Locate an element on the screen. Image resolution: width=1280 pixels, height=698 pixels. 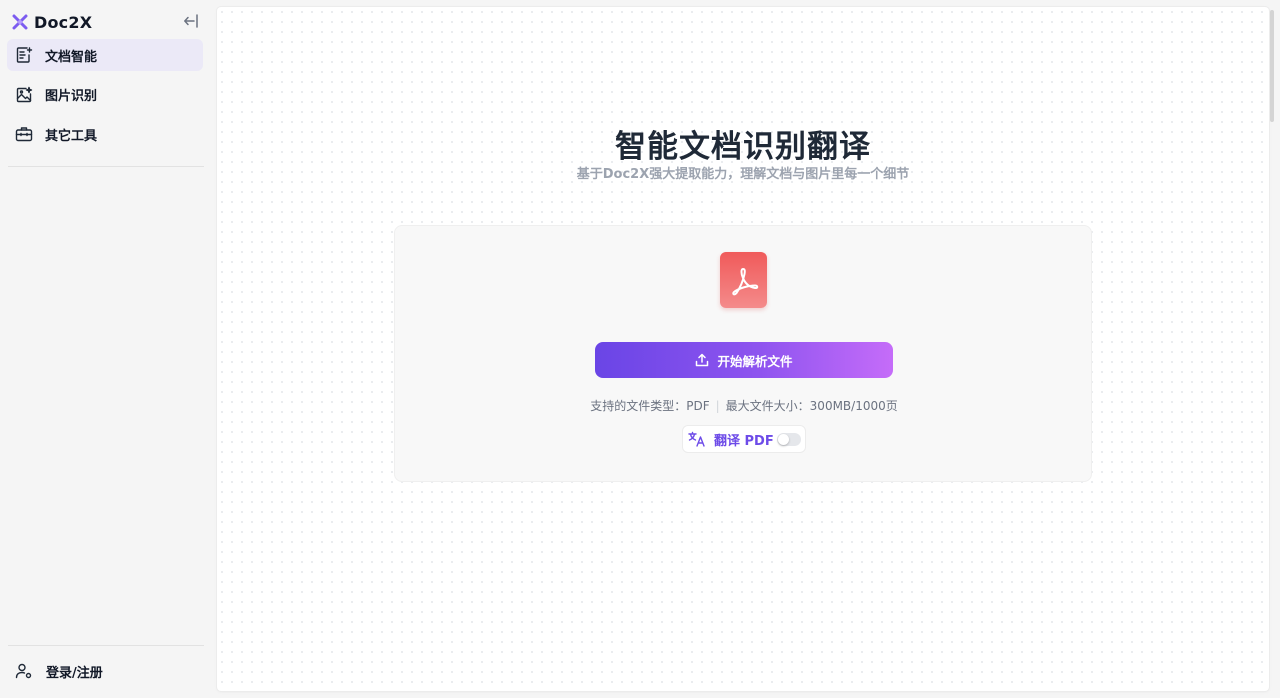
sidebar-nav: 文档智能 图片识别 其它工具 is located at coordinates (105, 98).